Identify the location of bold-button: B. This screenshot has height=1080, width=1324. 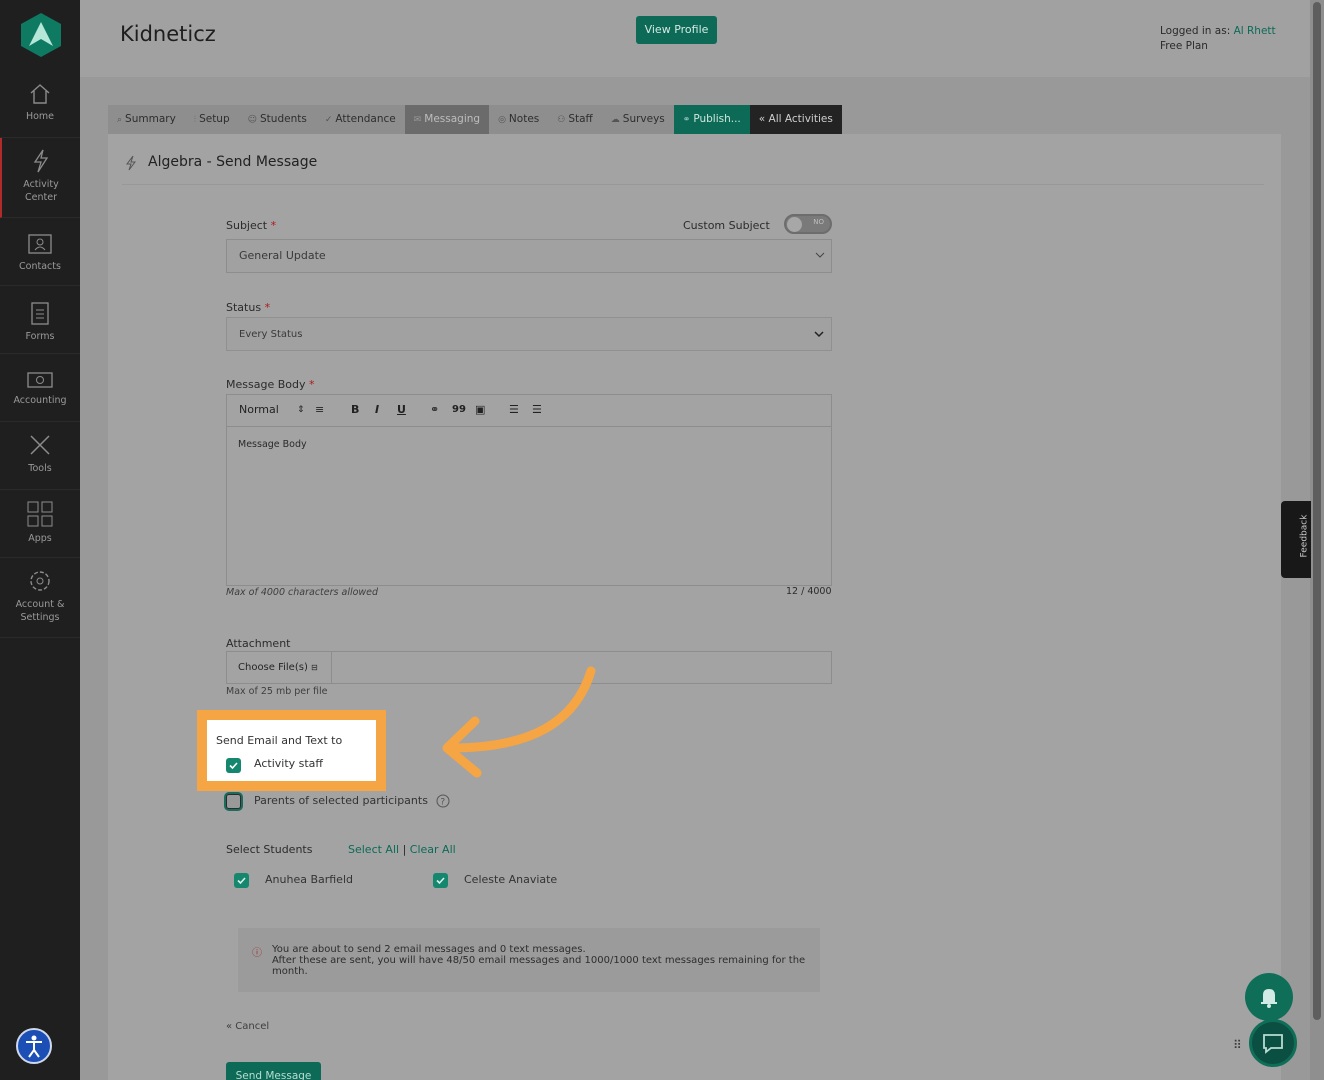
(355, 410).